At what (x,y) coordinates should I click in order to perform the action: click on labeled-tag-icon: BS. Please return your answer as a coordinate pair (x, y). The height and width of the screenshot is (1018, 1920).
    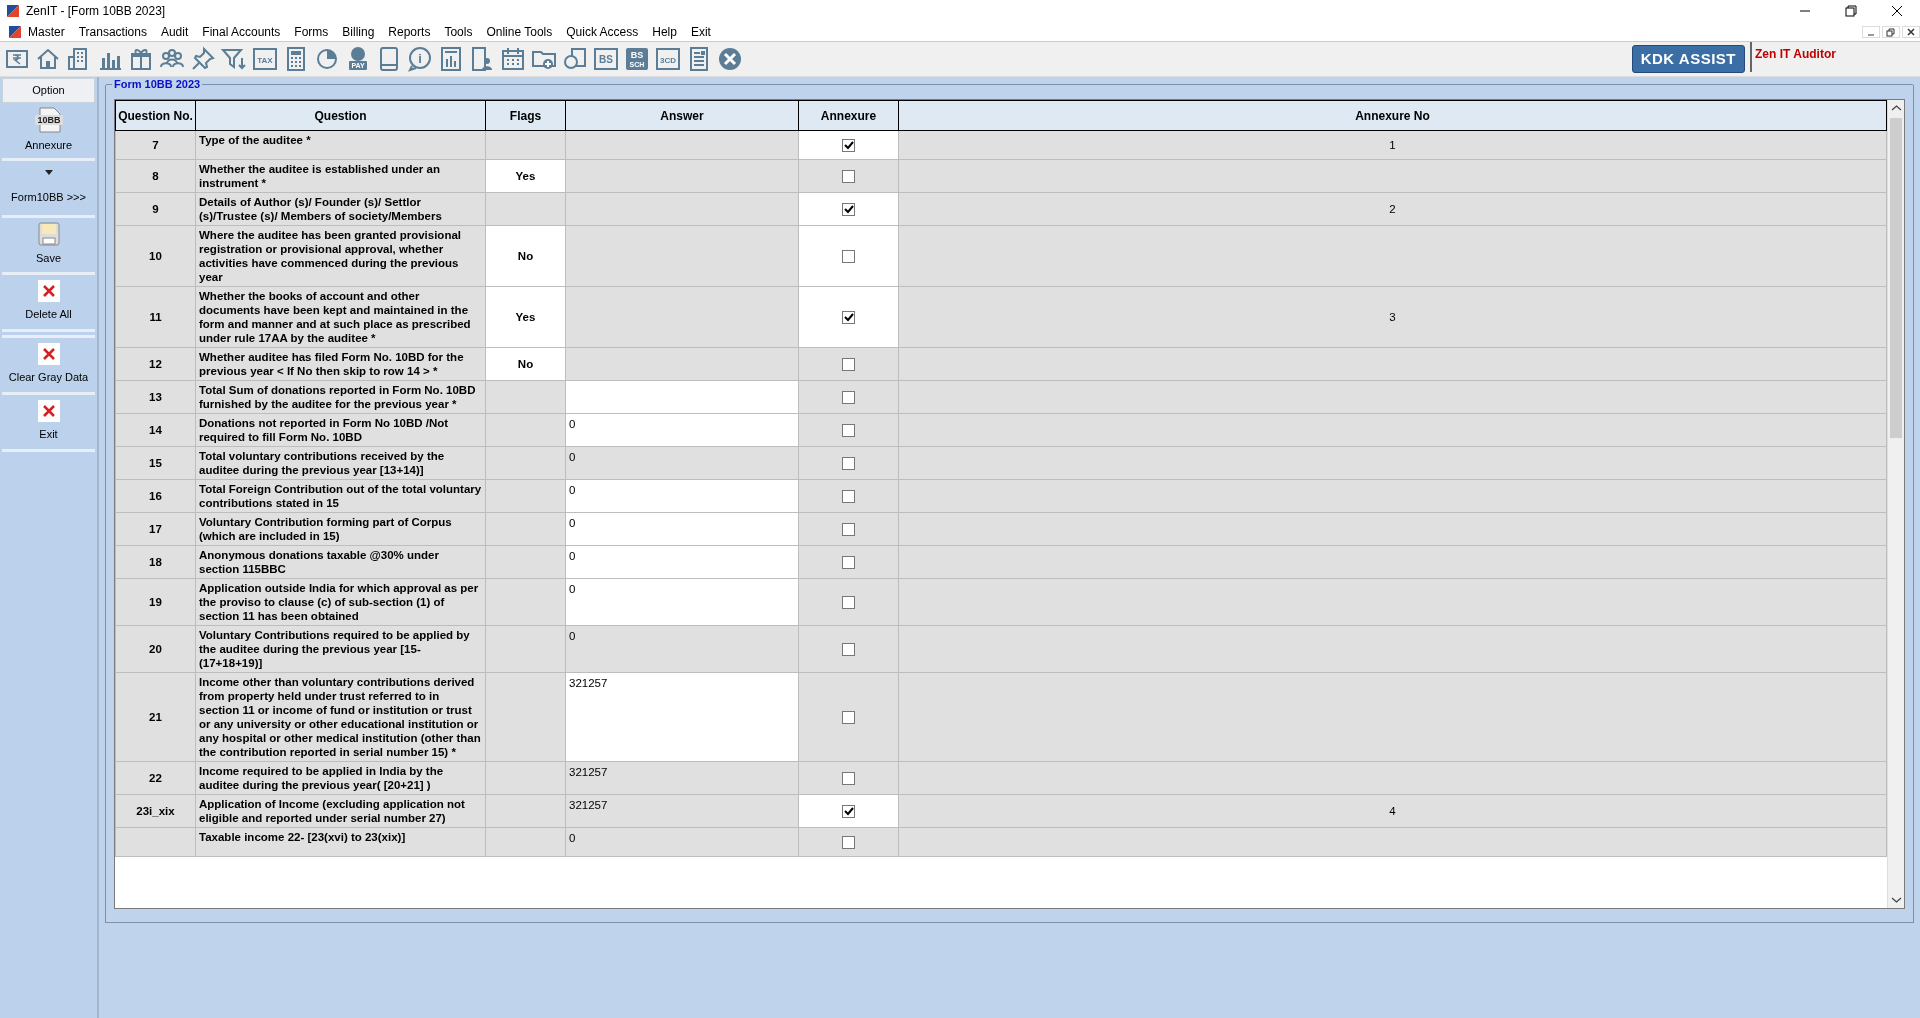
    Looking at the image, I should click on (606, 59).